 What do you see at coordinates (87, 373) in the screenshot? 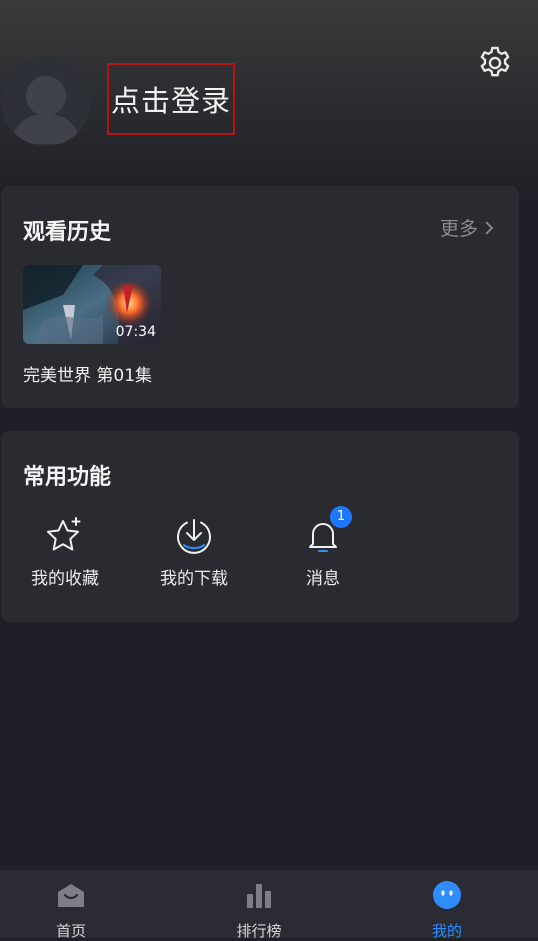
I see `history-video-title: 完美世界 第01集` at bounding box center [87, 373].